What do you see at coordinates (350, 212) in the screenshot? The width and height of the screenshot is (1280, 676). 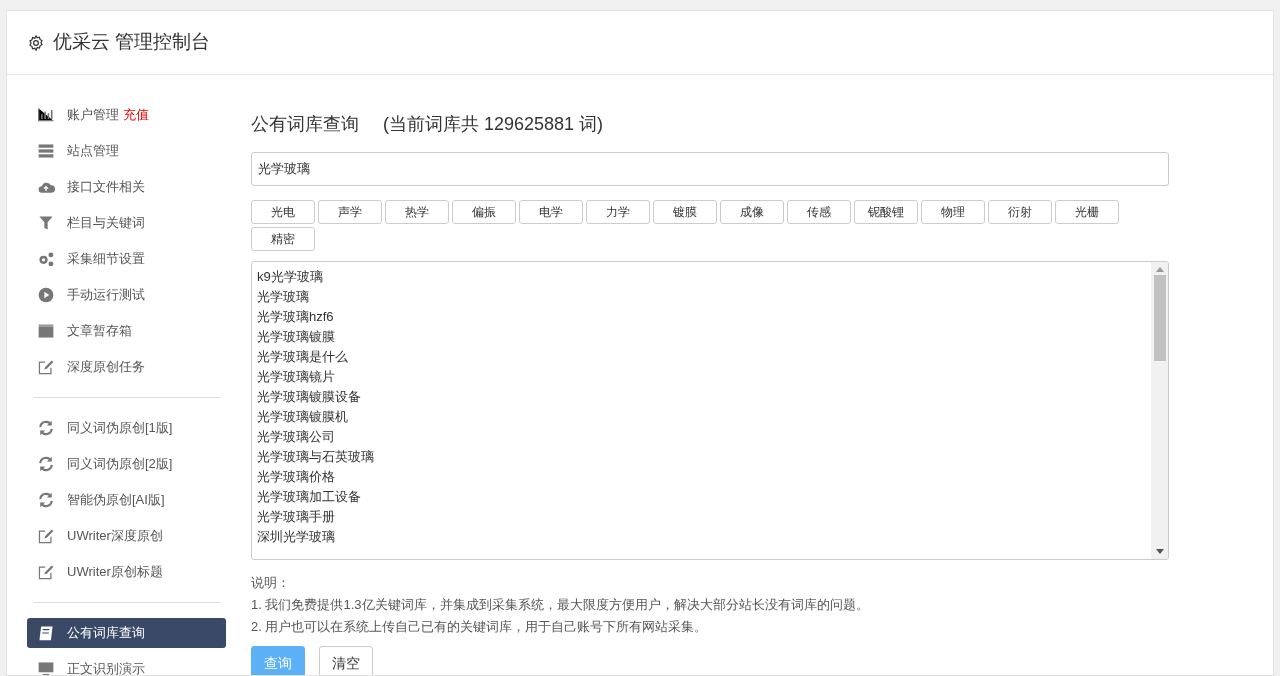 I see `tag-button: 声学` at bounding box center [350, 212].